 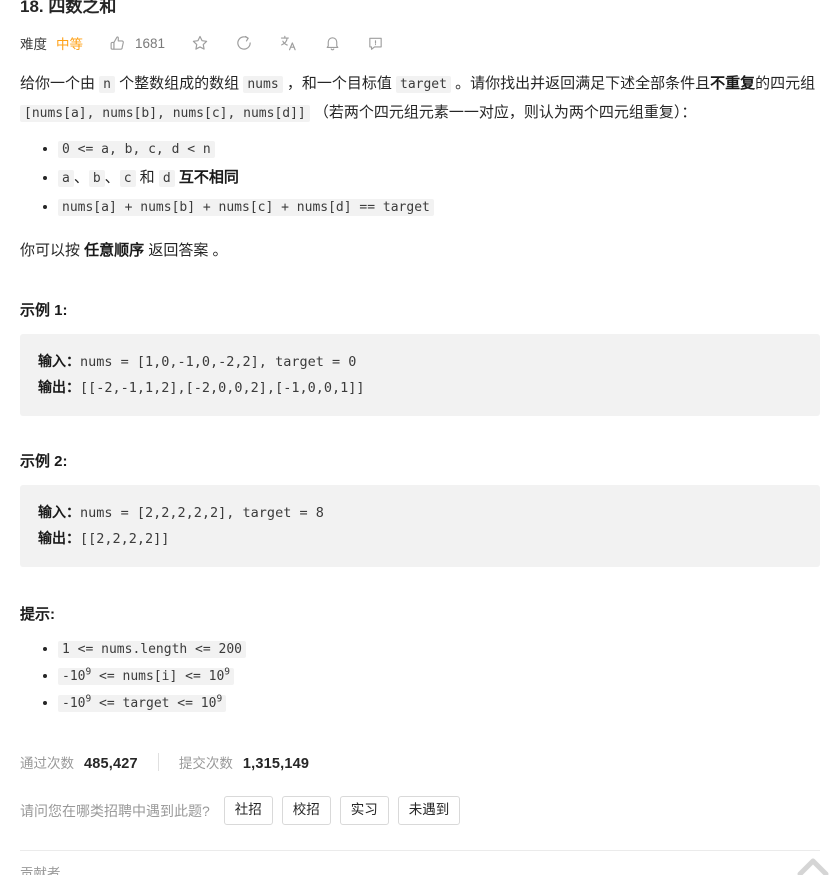 What do you see at coordinates (117, 43) in the screenshot?
I see `thumbs-up-icon` at bounding box center [117, 43].